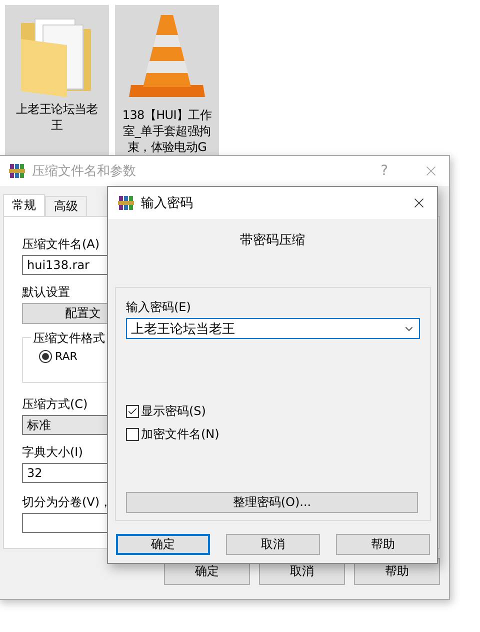  Describe the element at coordinates (167, 203) in the screenshot. I see `window-title: 输入密码` at that location.